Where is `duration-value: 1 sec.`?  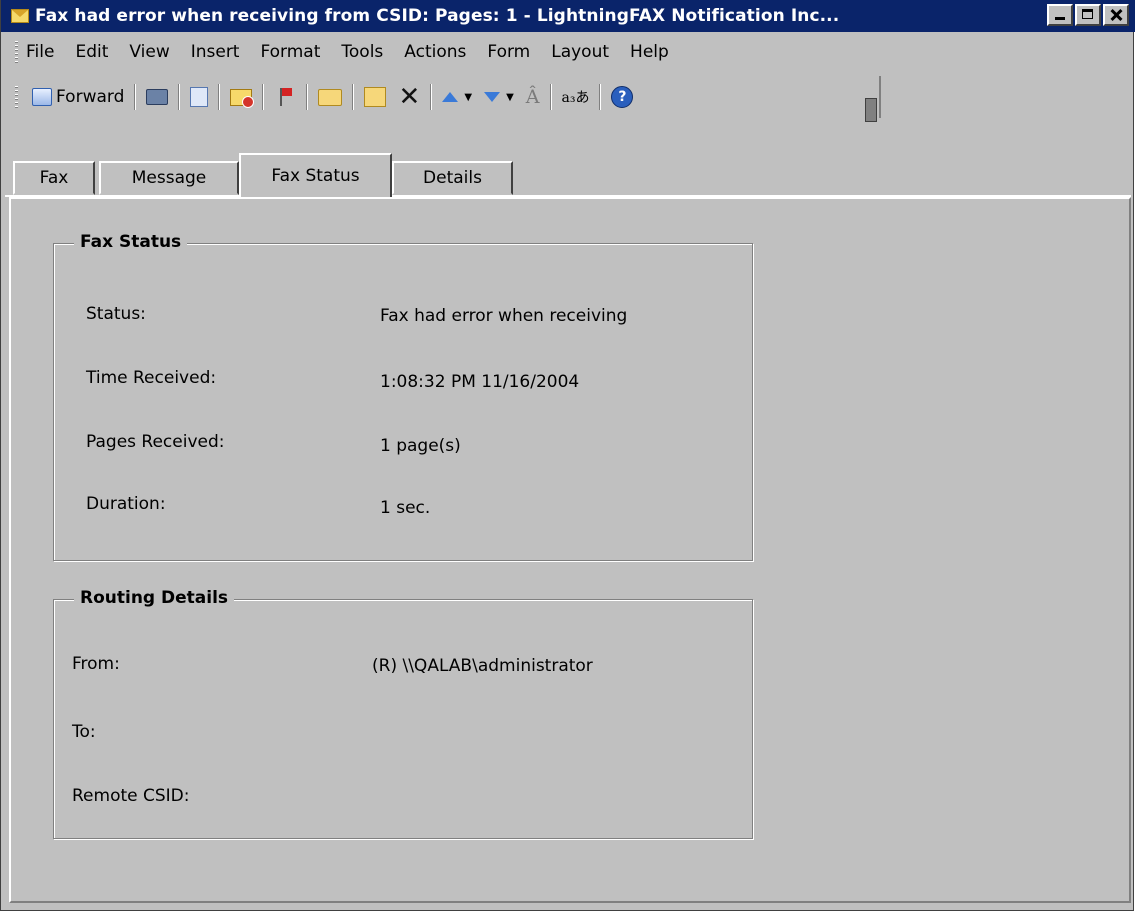
duration-value: 1 sec. is located at coordinates (405, 508).